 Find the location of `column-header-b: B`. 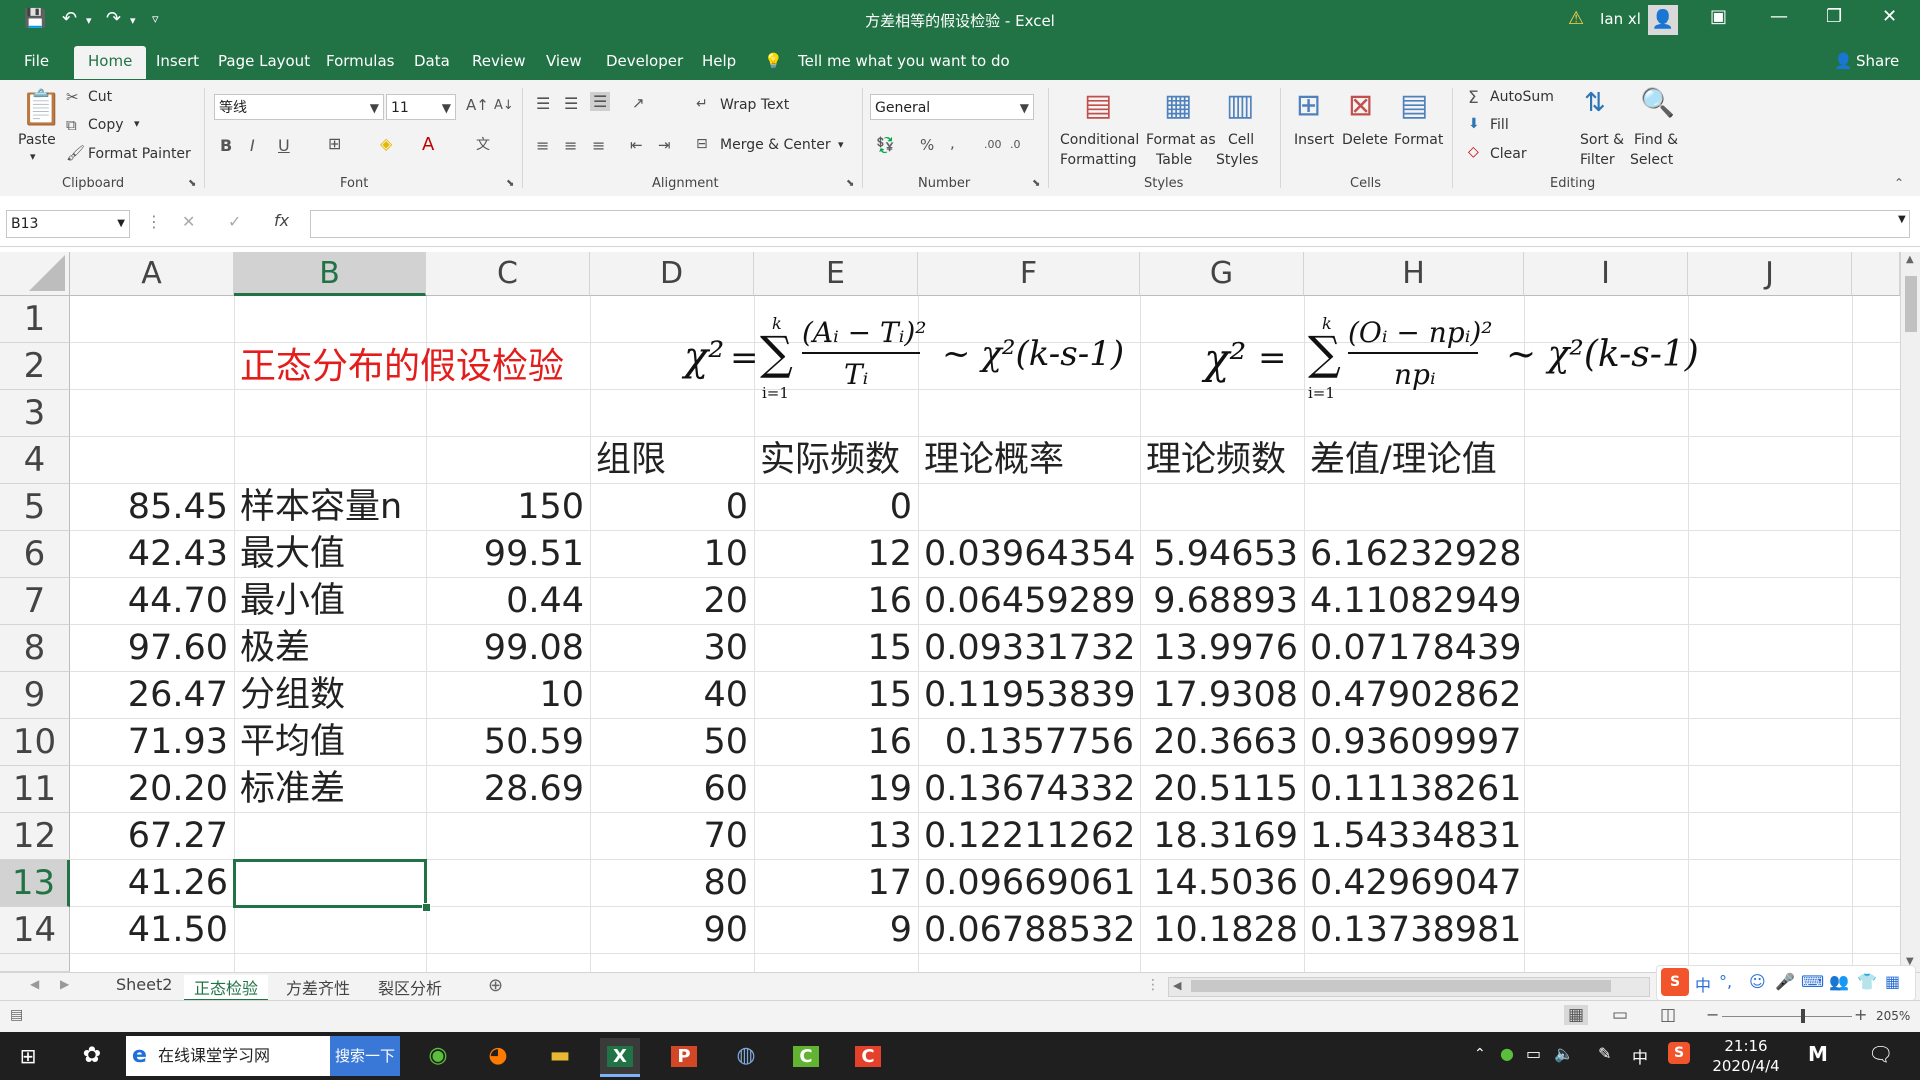

column-header-b: B is located at coordinates (330, 274).